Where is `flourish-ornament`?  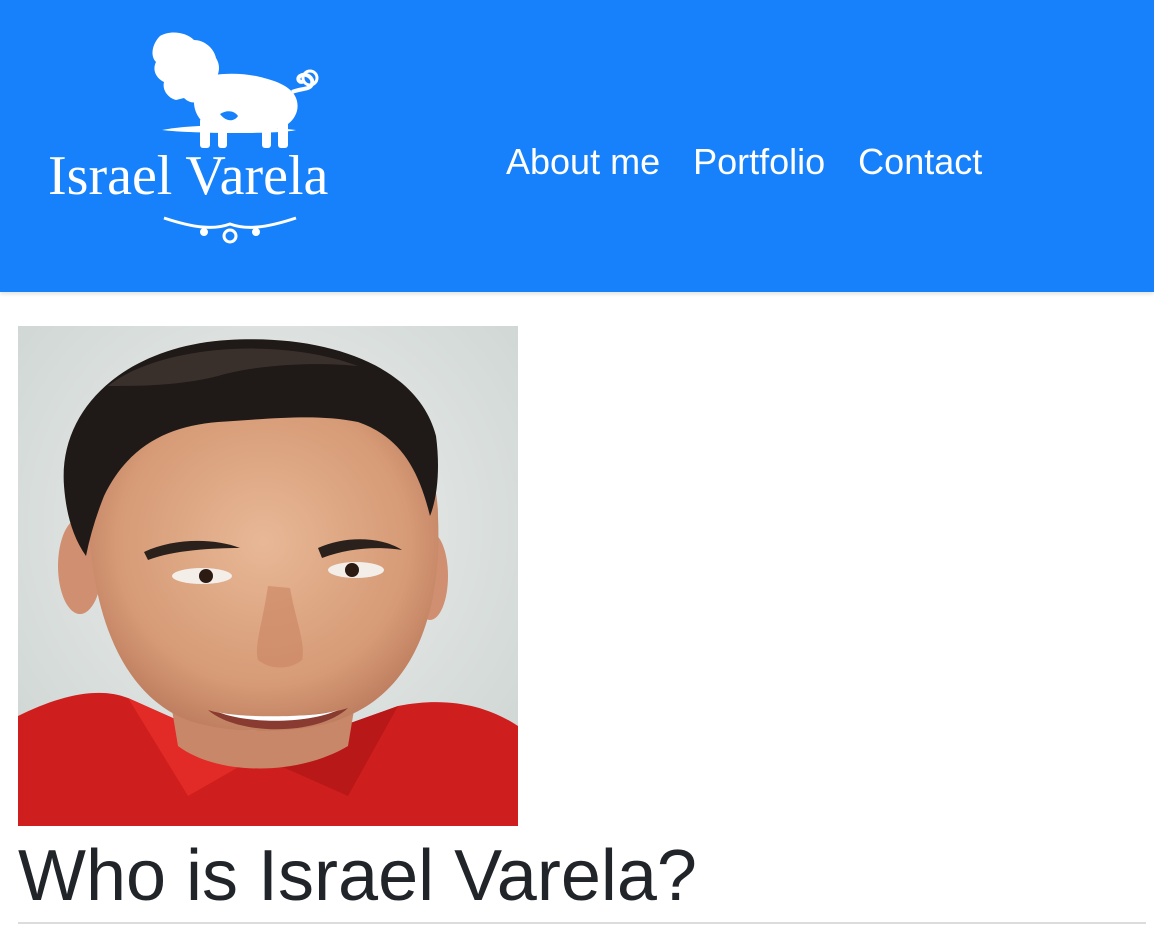 flourish-ornament is located at coordinates (230, 230).